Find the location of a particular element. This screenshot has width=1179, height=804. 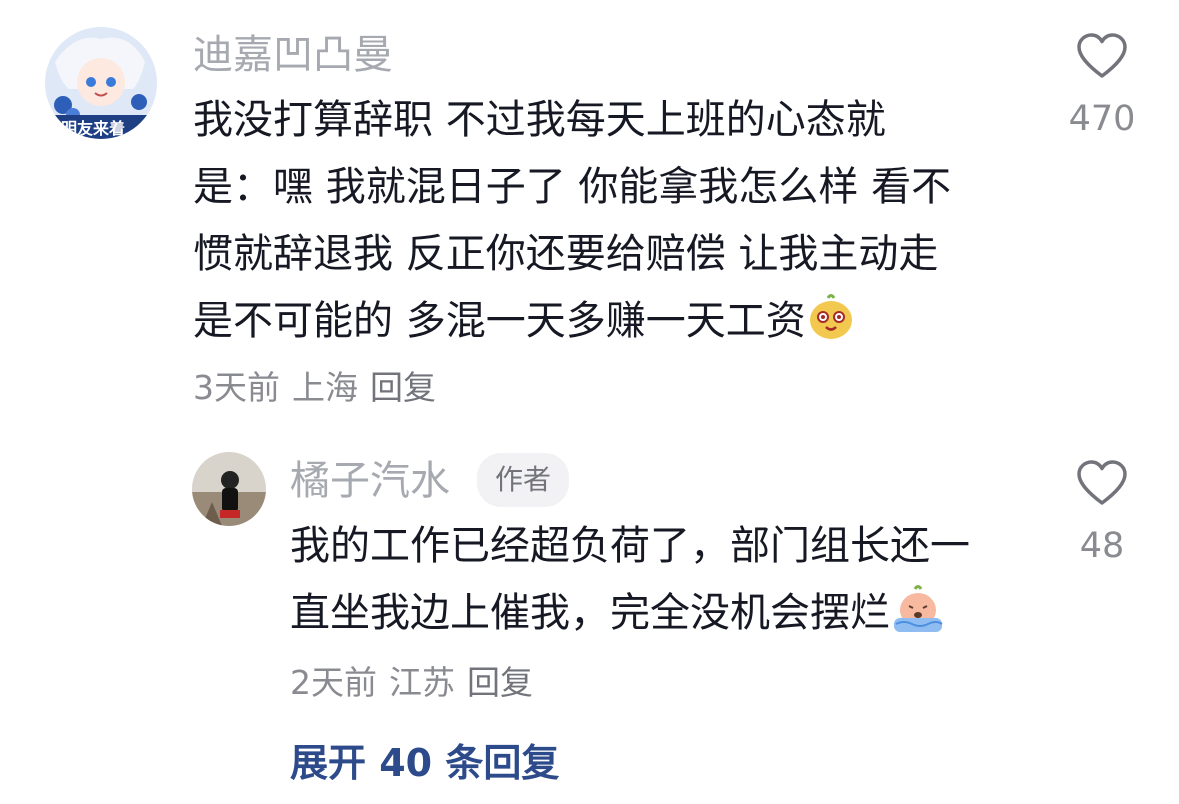

comment-meta: 3天前 上海 回复 is located at coordinates (320, 388).